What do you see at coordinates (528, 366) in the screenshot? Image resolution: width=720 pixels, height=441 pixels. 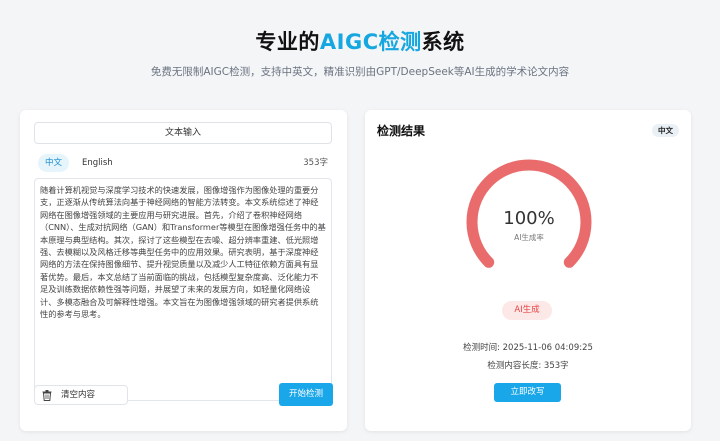 I see `detection-length: 检测内容长度: 353字` at bounding box center [528, 366].